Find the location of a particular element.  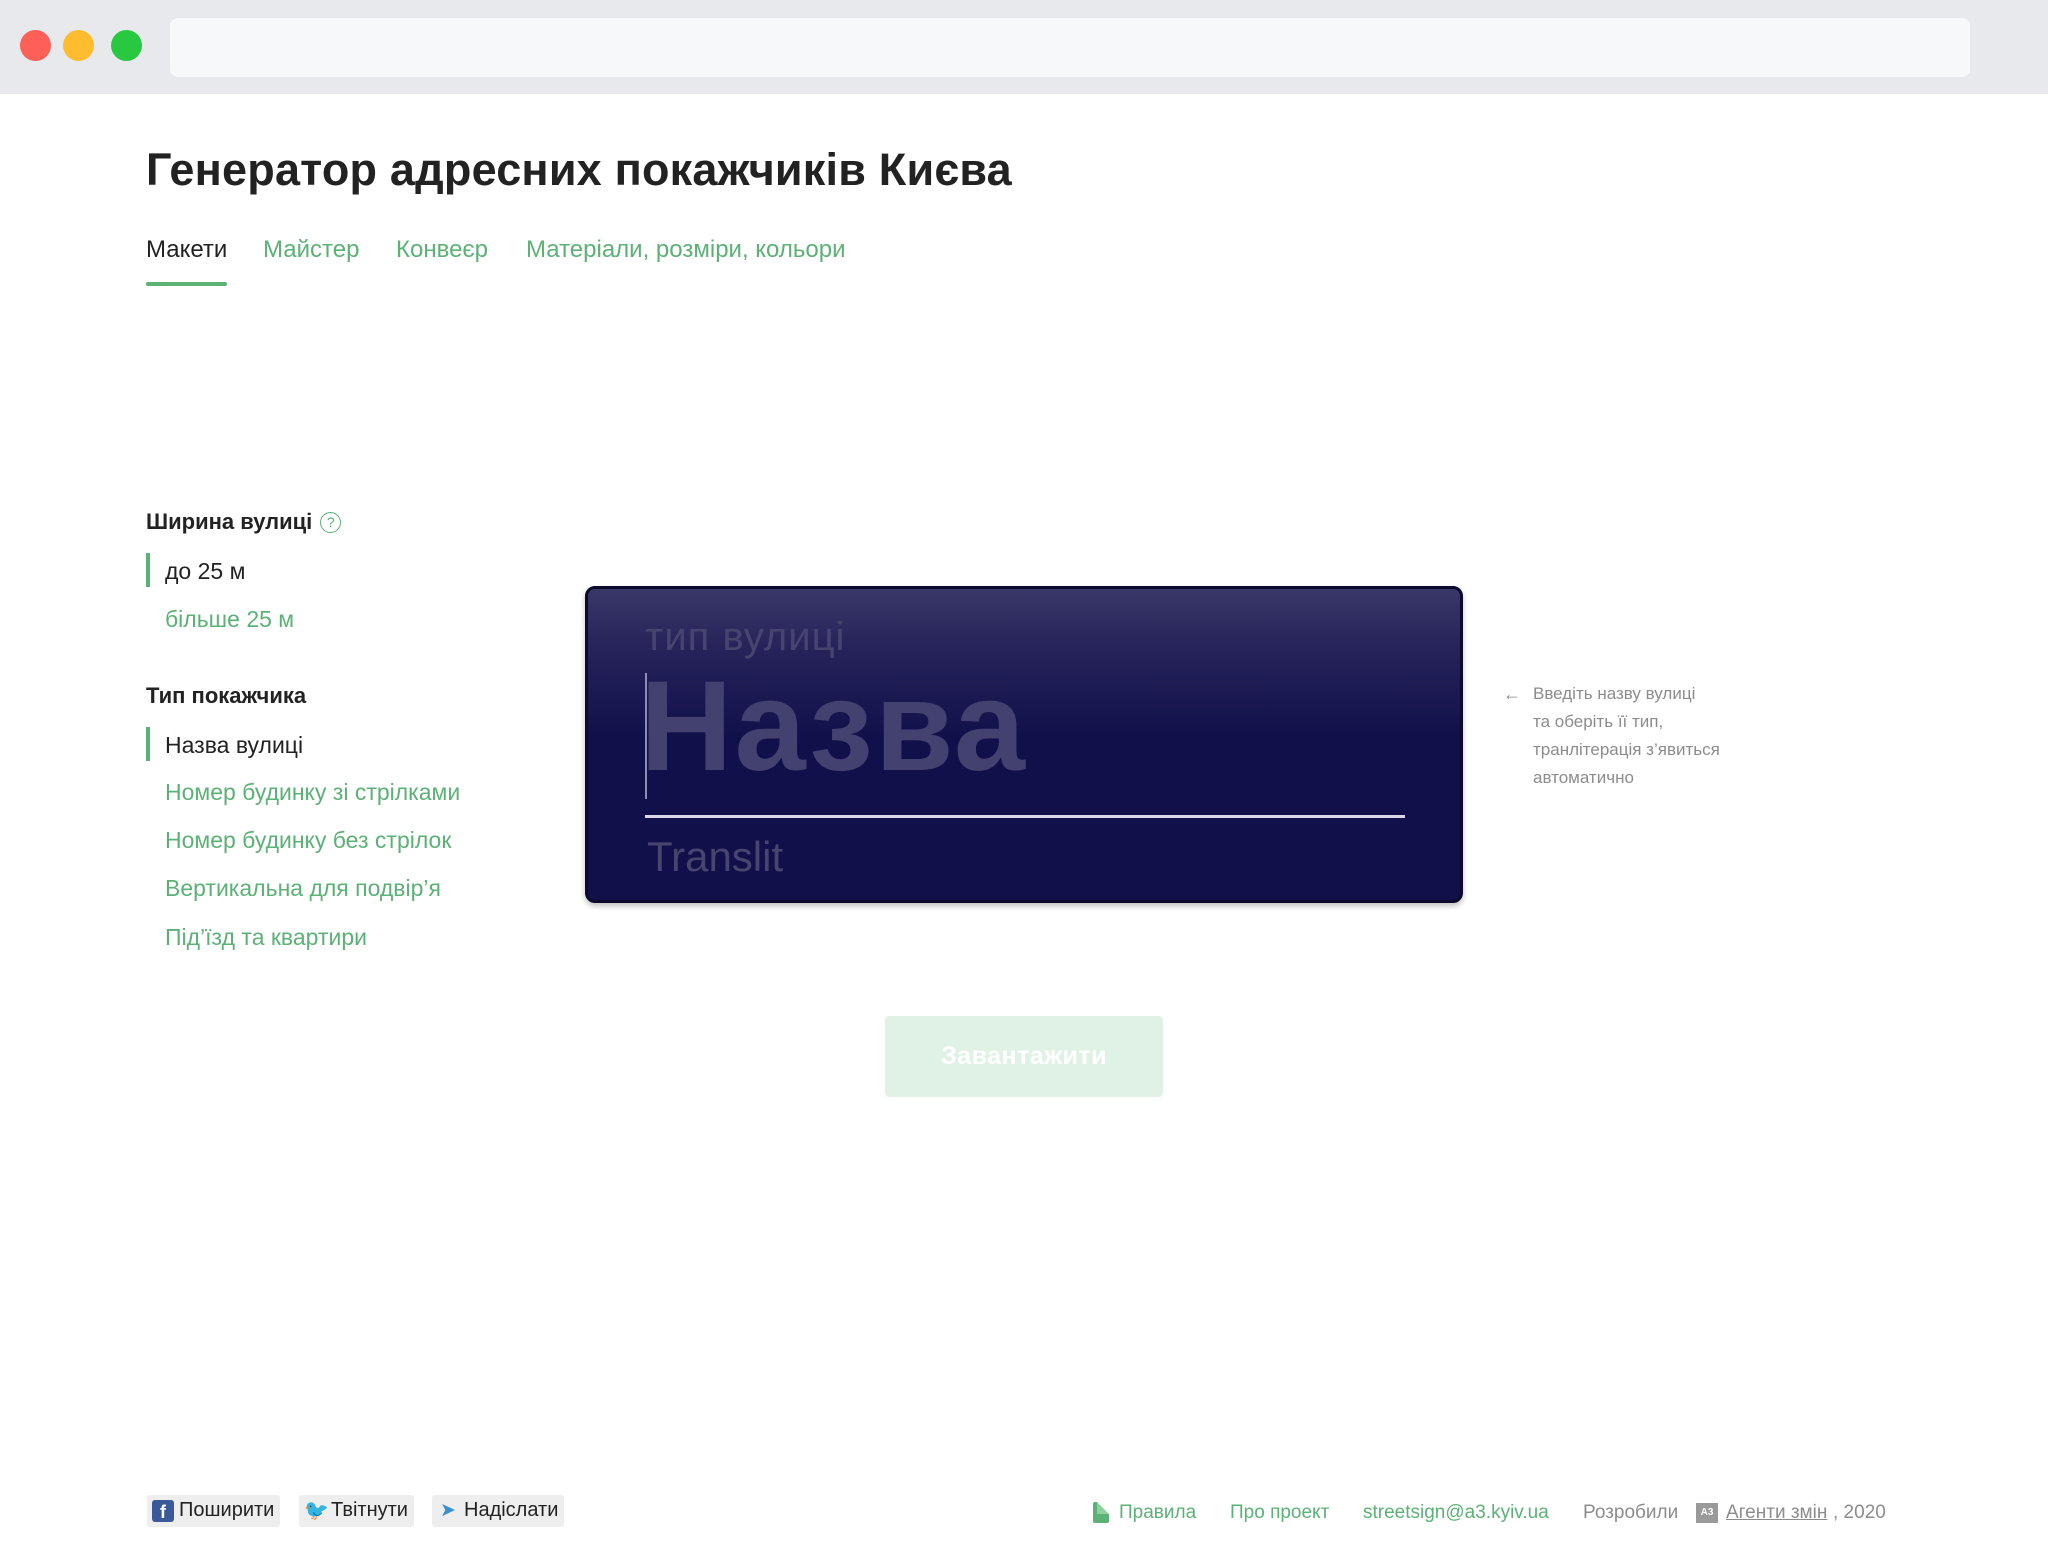

facebook-share-label: Поширити is located at coordinates (227, 1510).